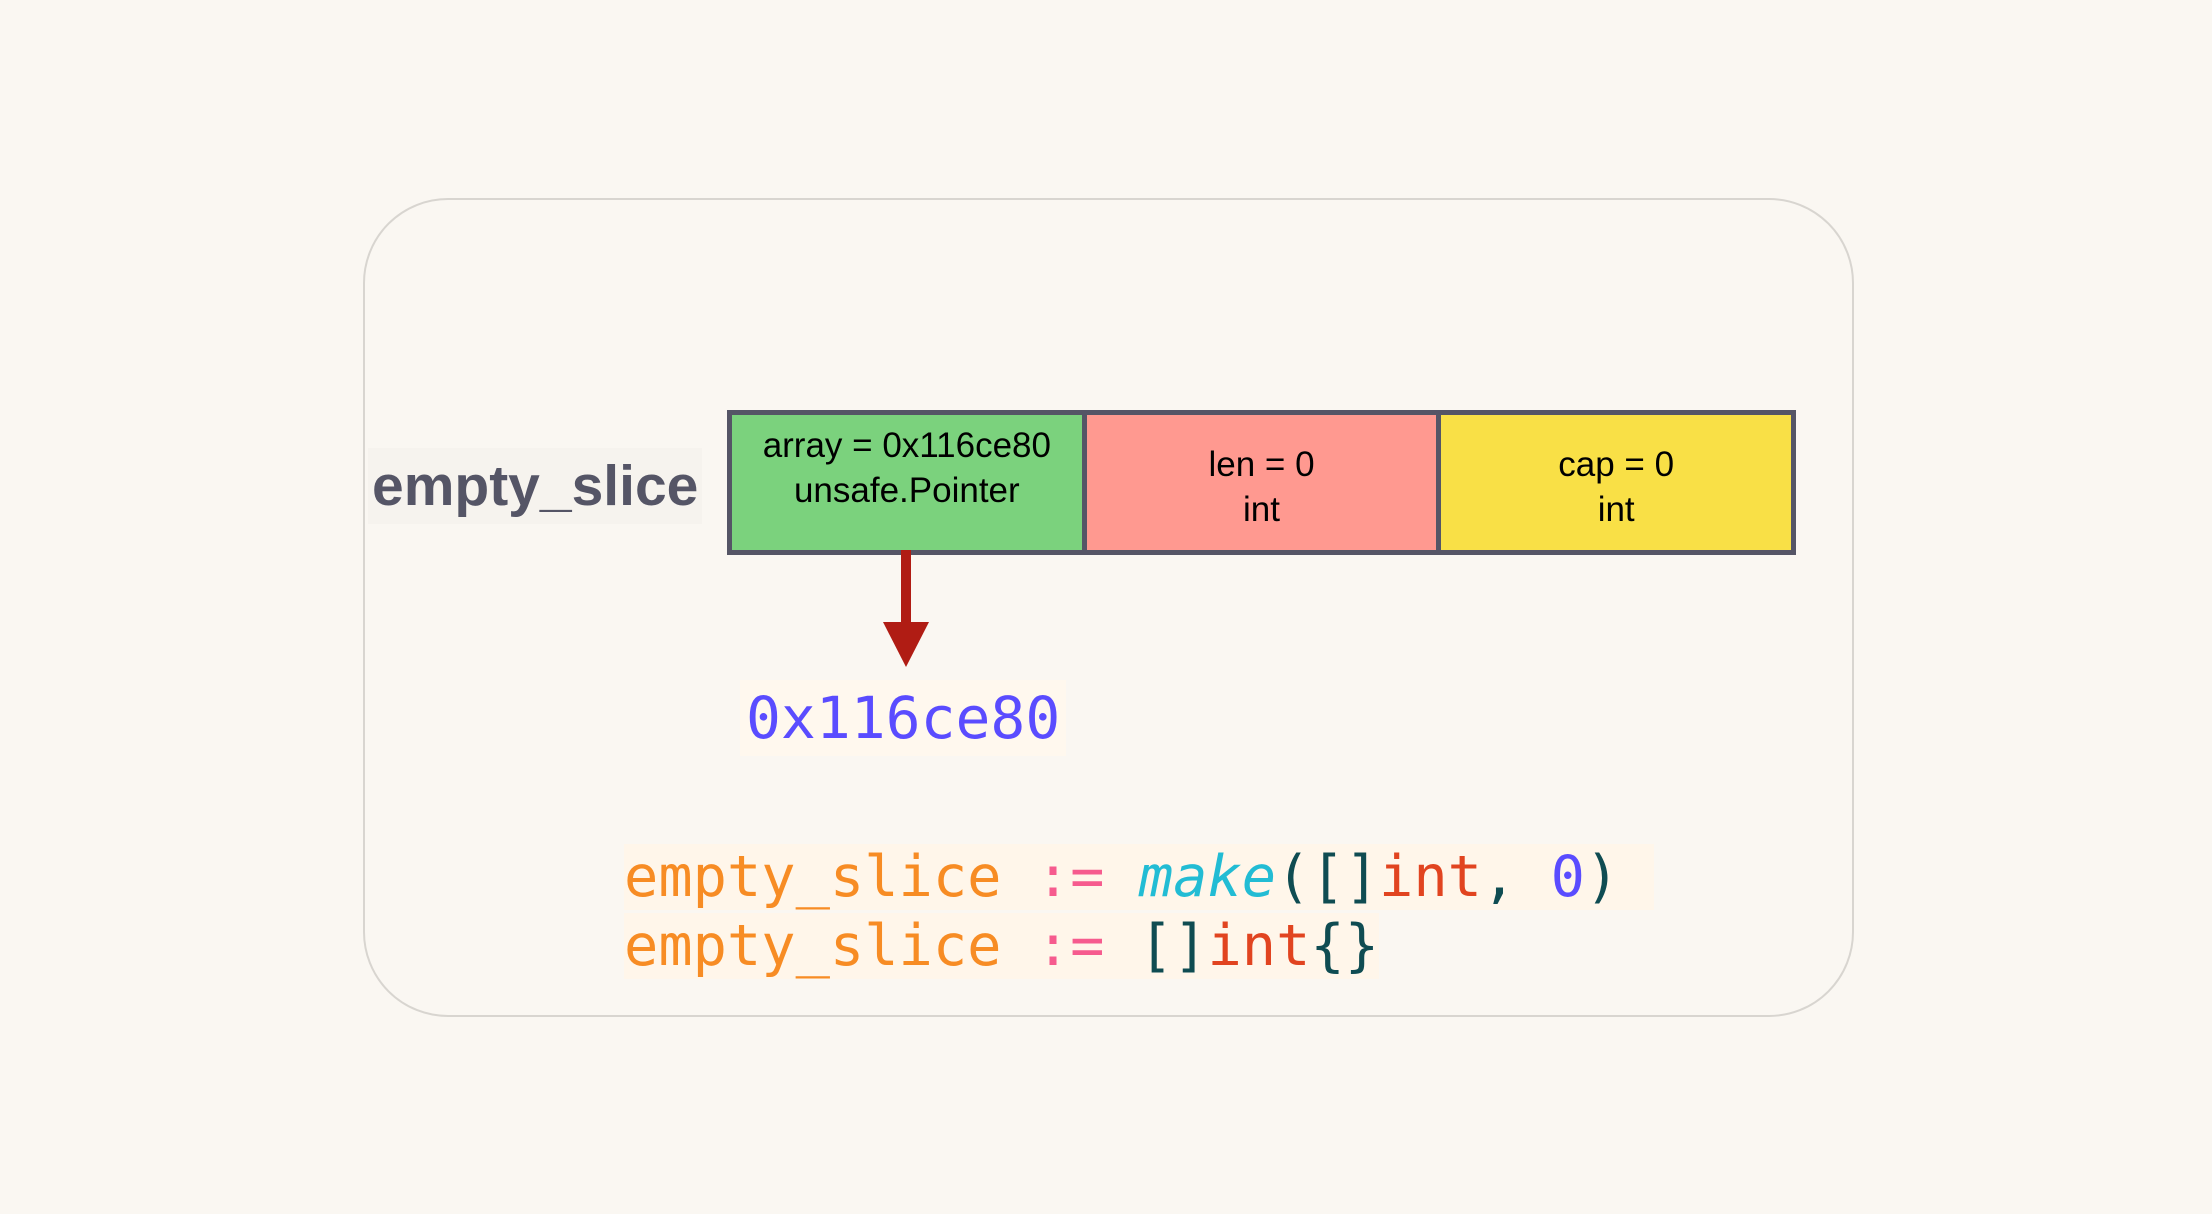 The height and width of the screenshot is (1214, 2212). I want to click on field-len-type: int, so click(1261, 509).